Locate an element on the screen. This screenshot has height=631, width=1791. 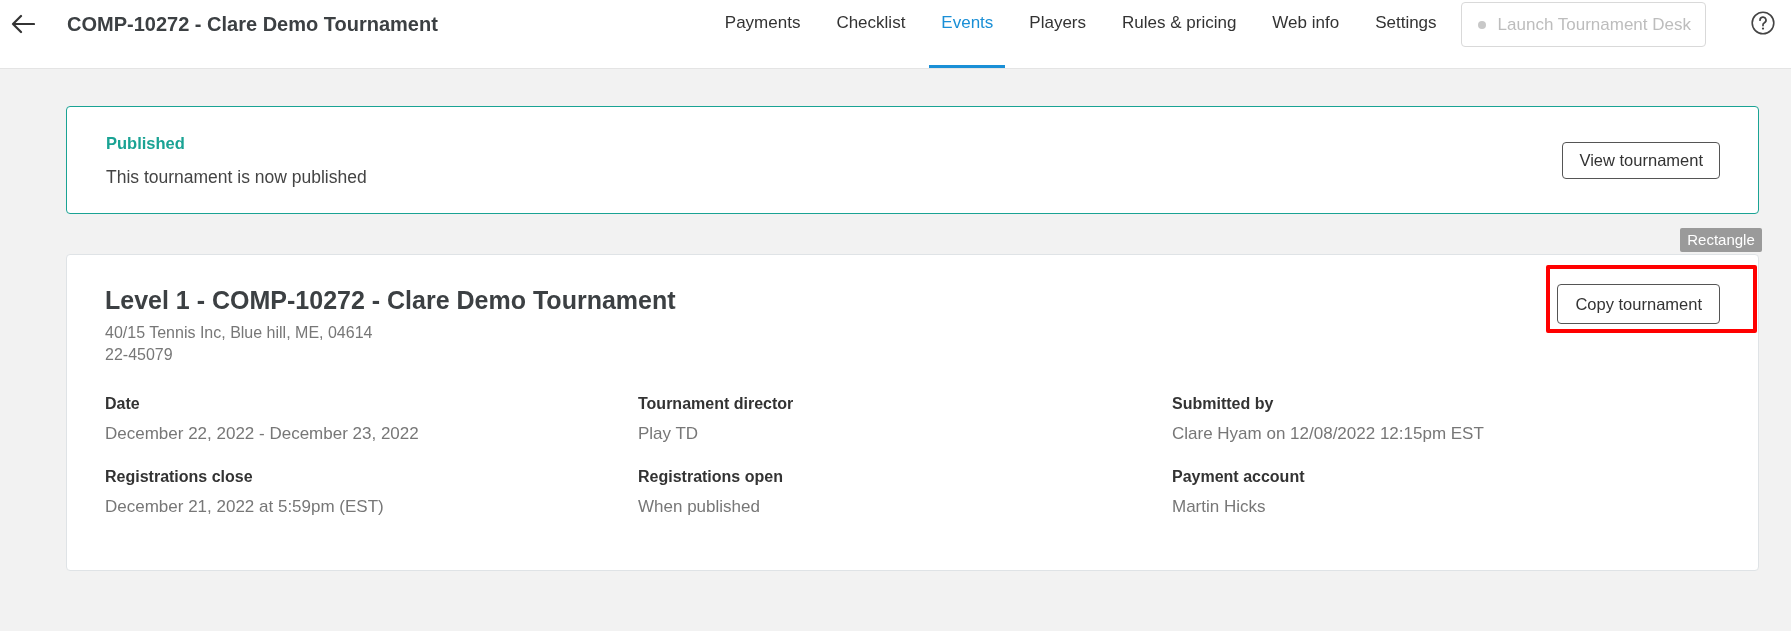
detail-label: Tournament director is located at coordinates (716, 404).